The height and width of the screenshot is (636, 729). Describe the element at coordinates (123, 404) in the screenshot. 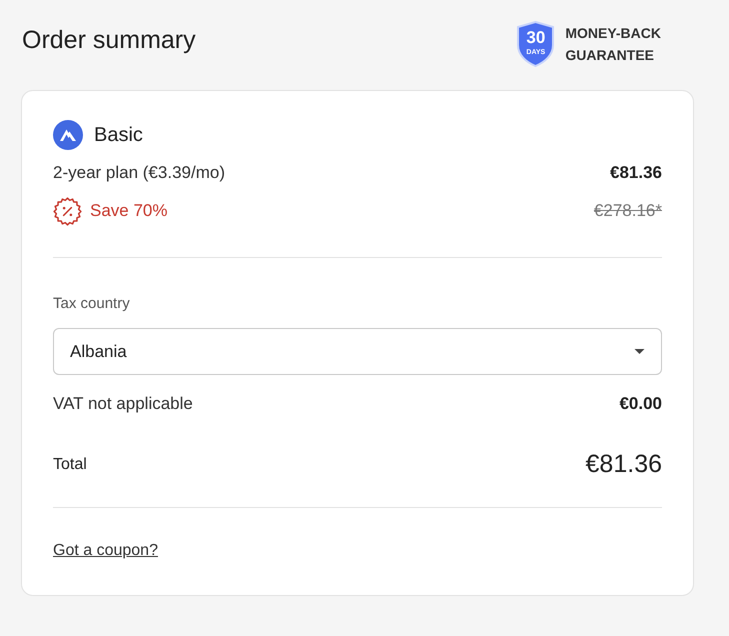

I see `vat-label: VAT not applicable` at that location.